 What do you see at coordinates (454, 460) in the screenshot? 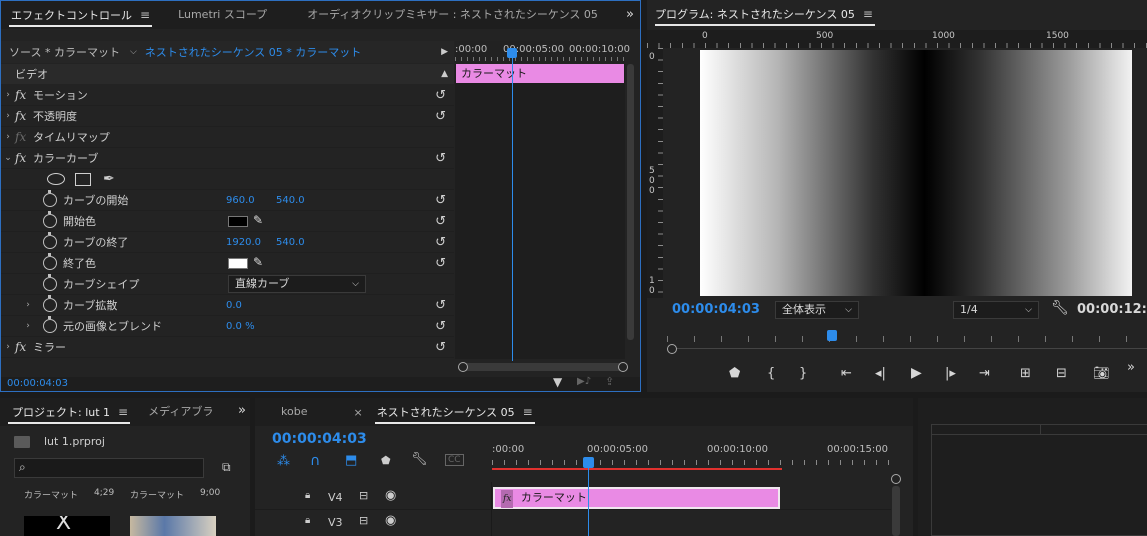
I see `captions-icon: CC` at bounding box center [454, 460].